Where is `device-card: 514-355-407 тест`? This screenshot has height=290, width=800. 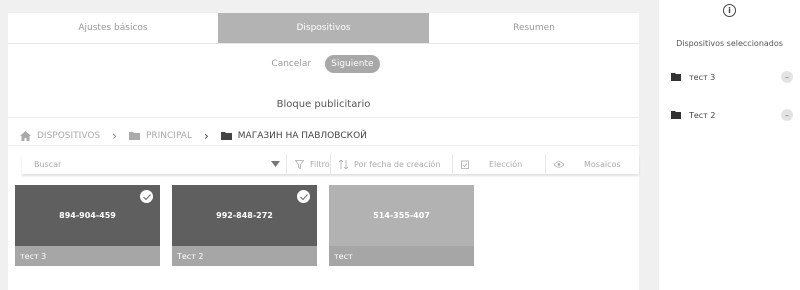 device-card: 514-355-407 тест is located at coordinates (401, 225).